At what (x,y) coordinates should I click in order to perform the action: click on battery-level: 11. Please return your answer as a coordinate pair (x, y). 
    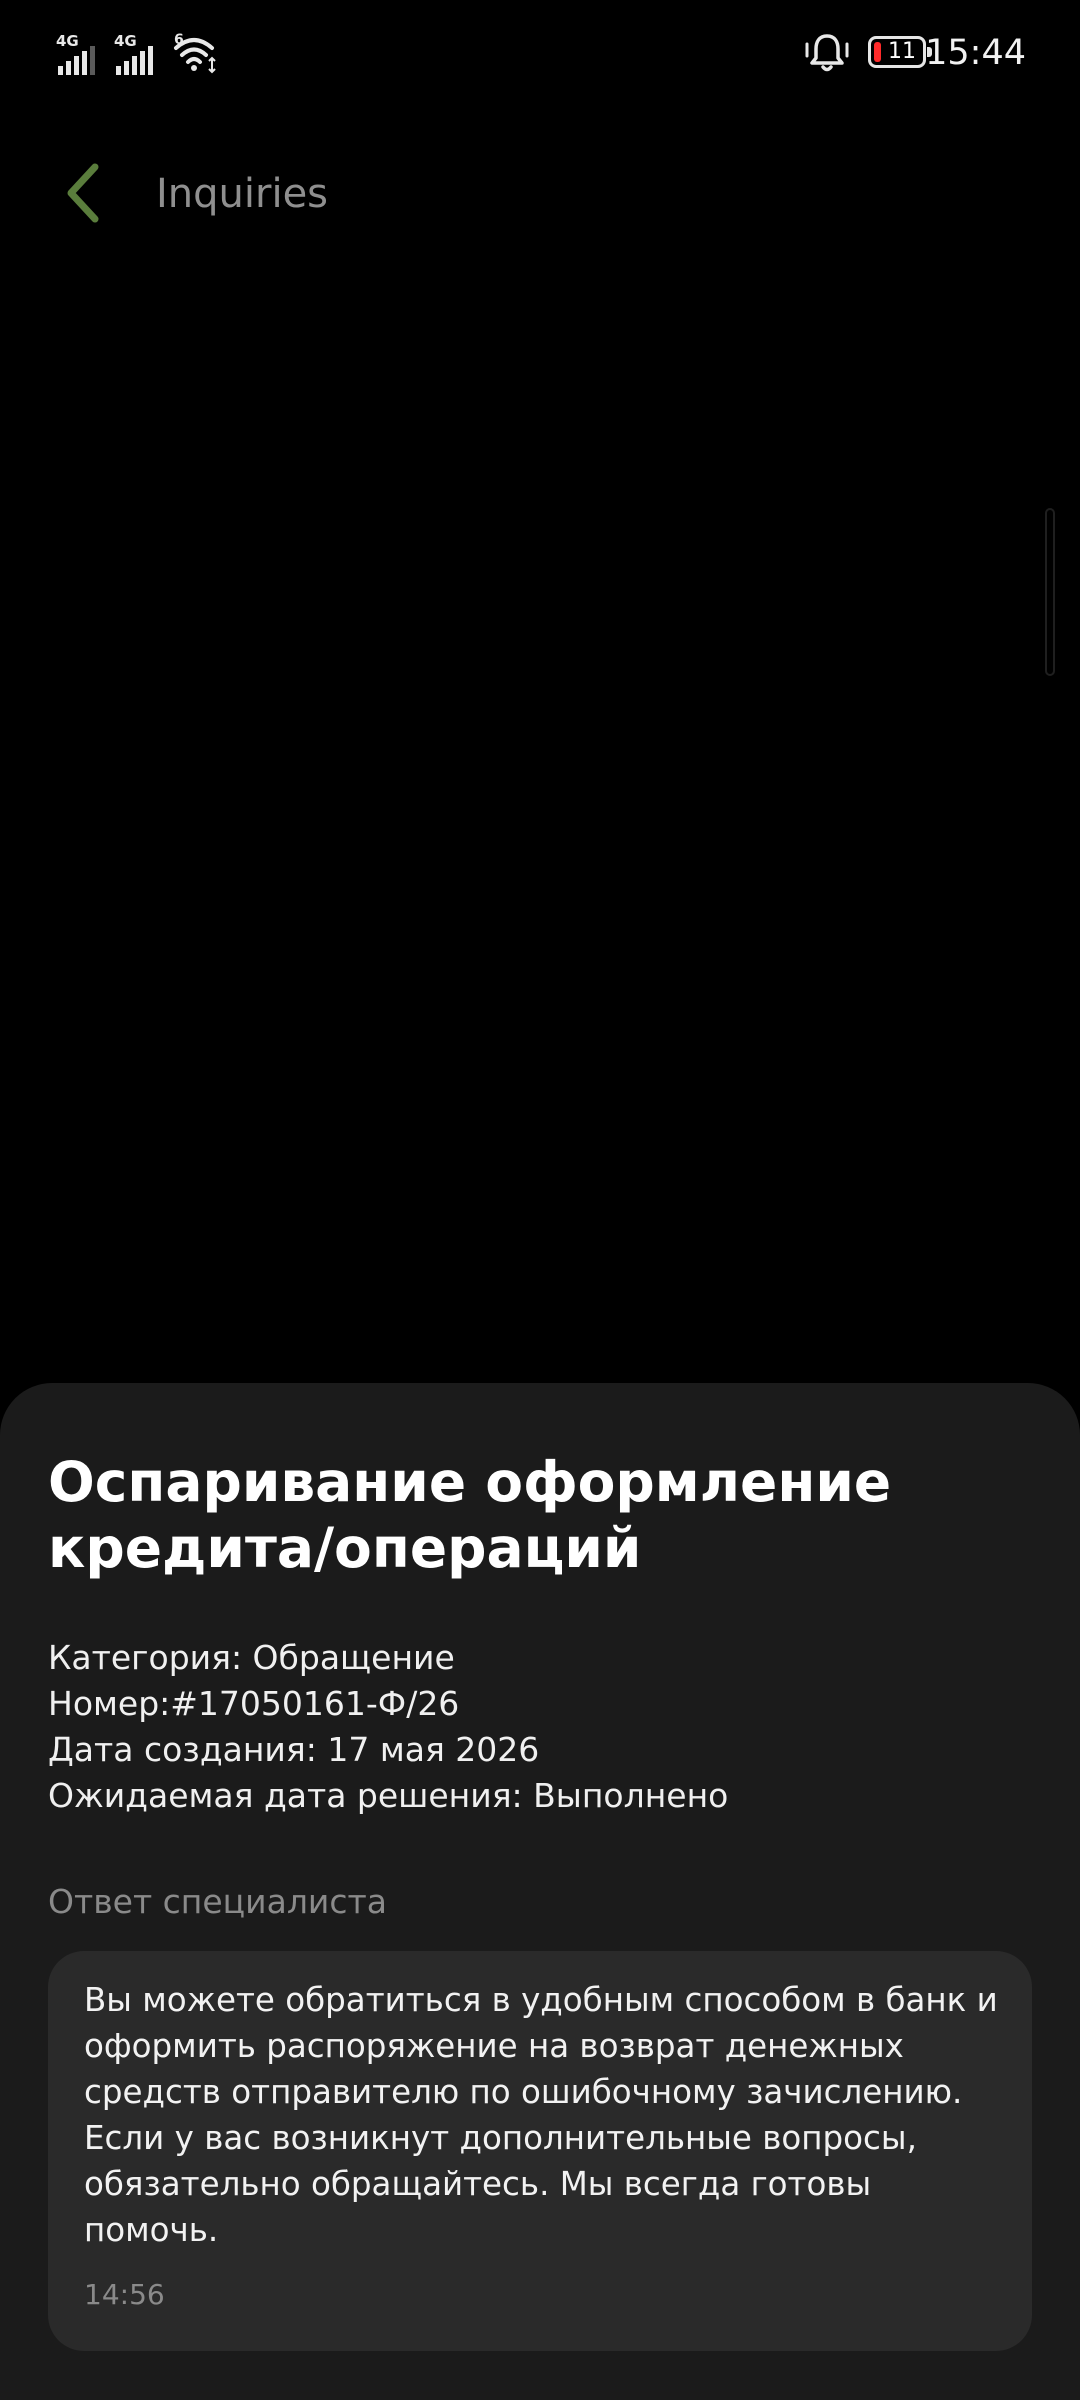
    Looking at the image, I should click on (902, 51).